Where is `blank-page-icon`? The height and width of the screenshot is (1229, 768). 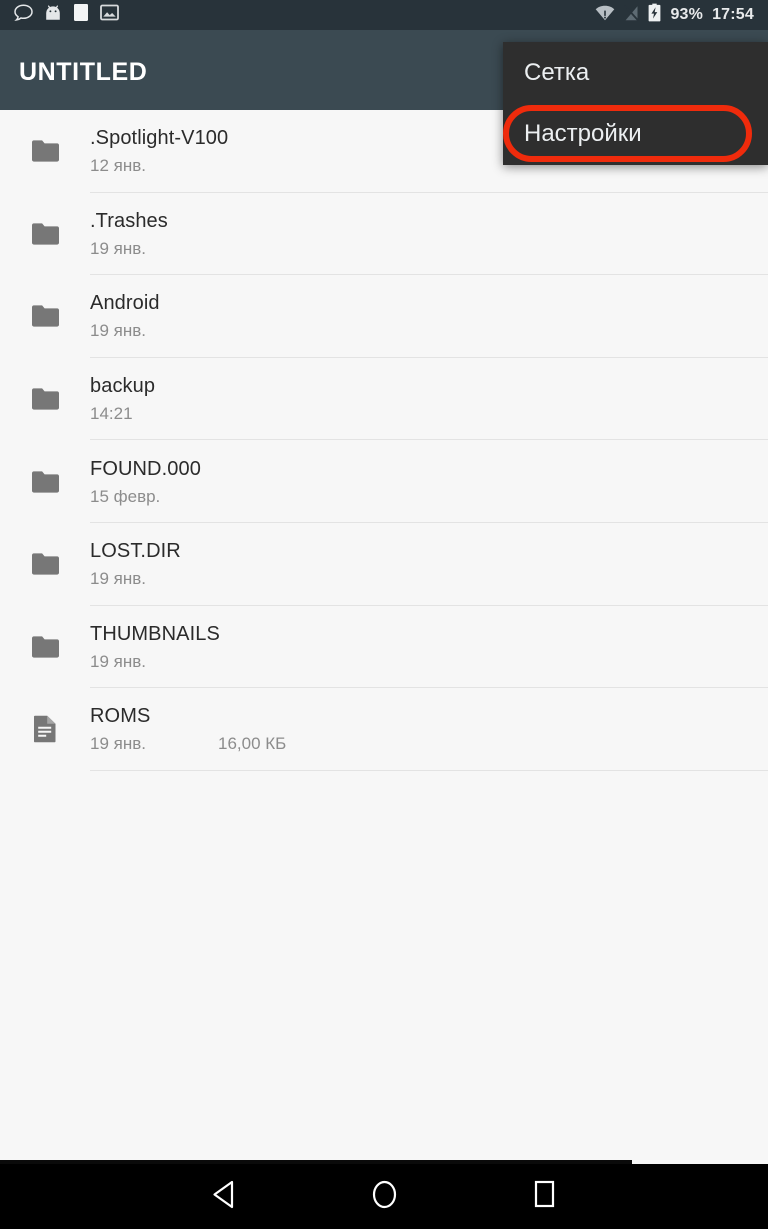 blank-page-icon is located at coordinates (81, 15).